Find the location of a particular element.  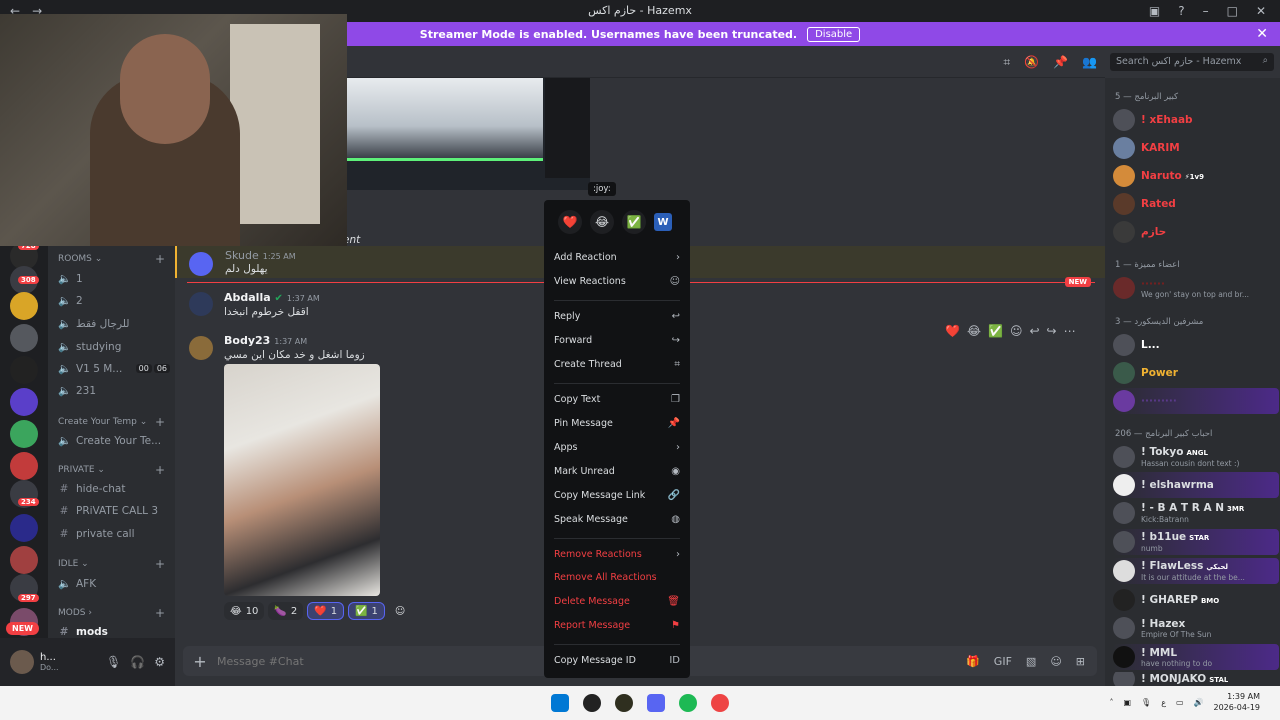

member-item: ! xEhaab is located at coordinates (1196, 120).